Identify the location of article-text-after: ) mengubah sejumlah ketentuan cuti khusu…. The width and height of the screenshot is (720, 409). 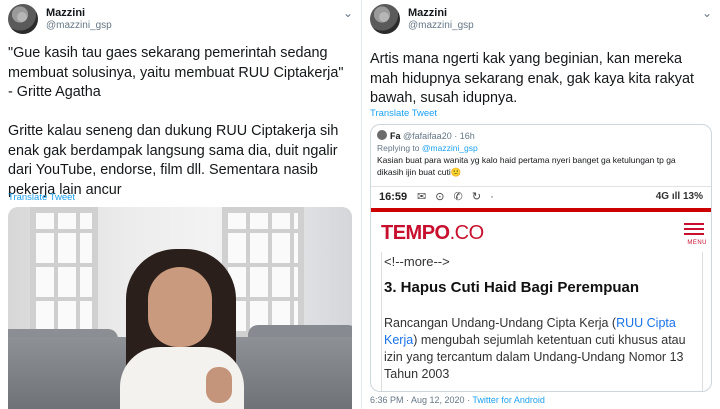
(535, 357).